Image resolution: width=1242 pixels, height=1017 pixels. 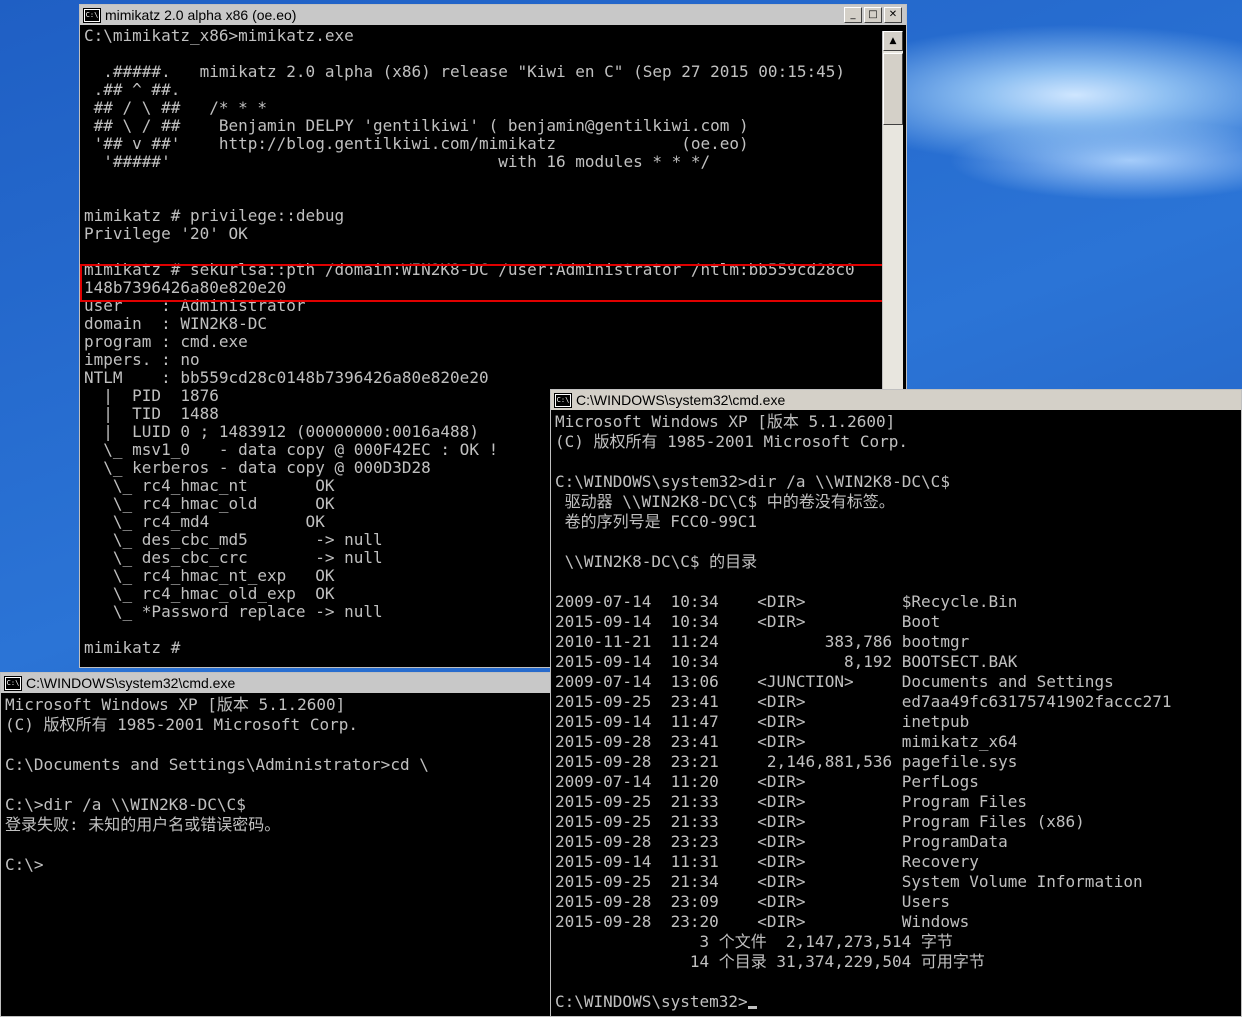 What do you see at coordinates (853, 15) in the screenshot?
I see `minimize-button: _` at bounding box center [853, 15].